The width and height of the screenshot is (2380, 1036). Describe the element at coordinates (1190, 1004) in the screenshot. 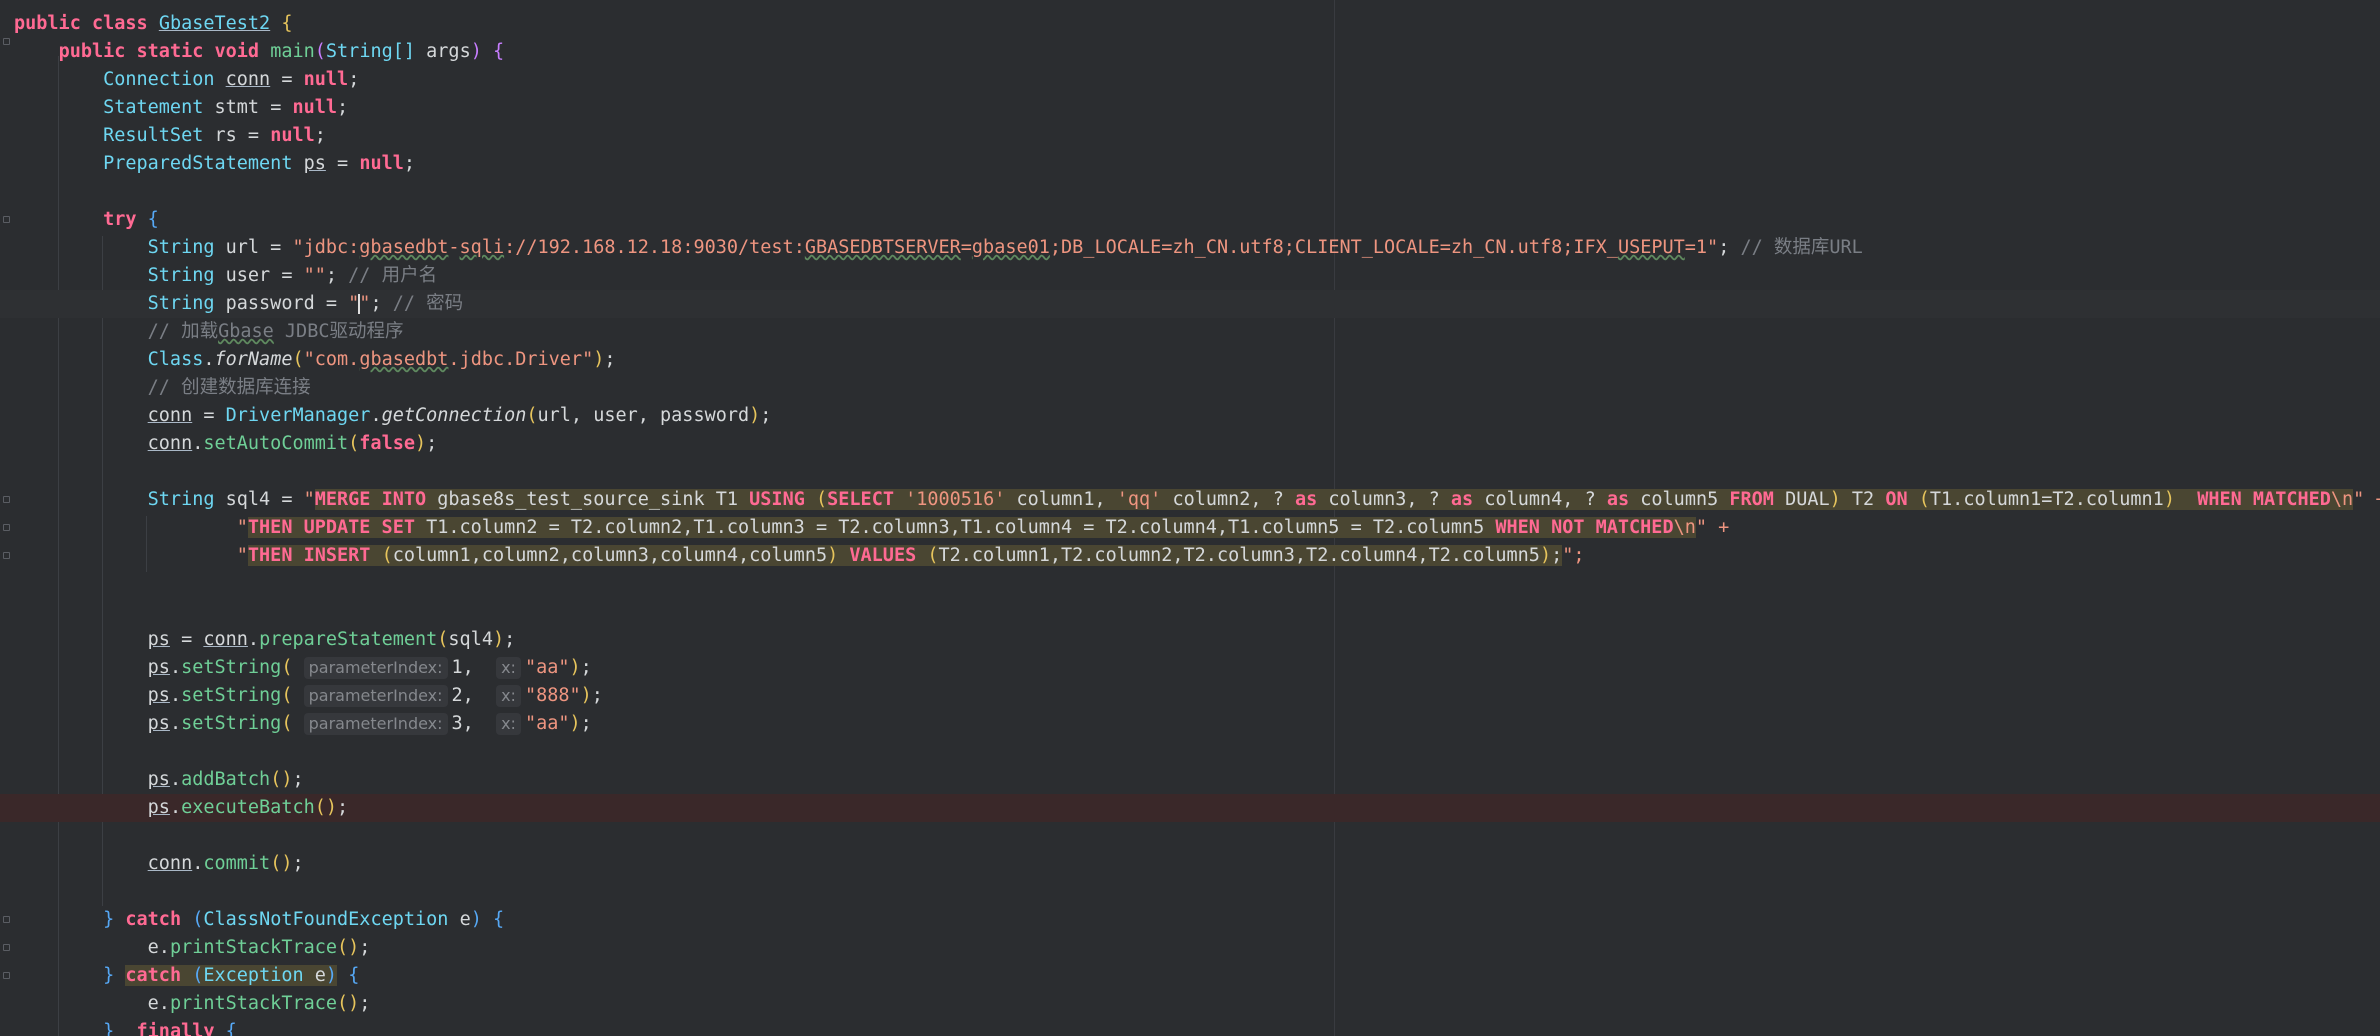

I see `code-line-36: e.printStackTrace();` at that location.